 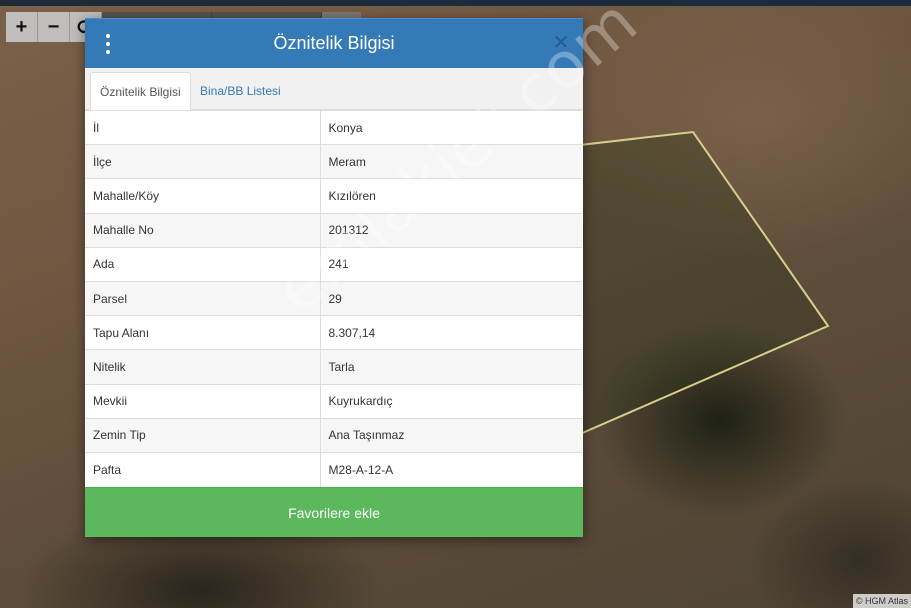 What do you see at coordinates (203, 435) in the screenshot?
I see `row-key: Zemin Tip` at bounding box center [203, 435].